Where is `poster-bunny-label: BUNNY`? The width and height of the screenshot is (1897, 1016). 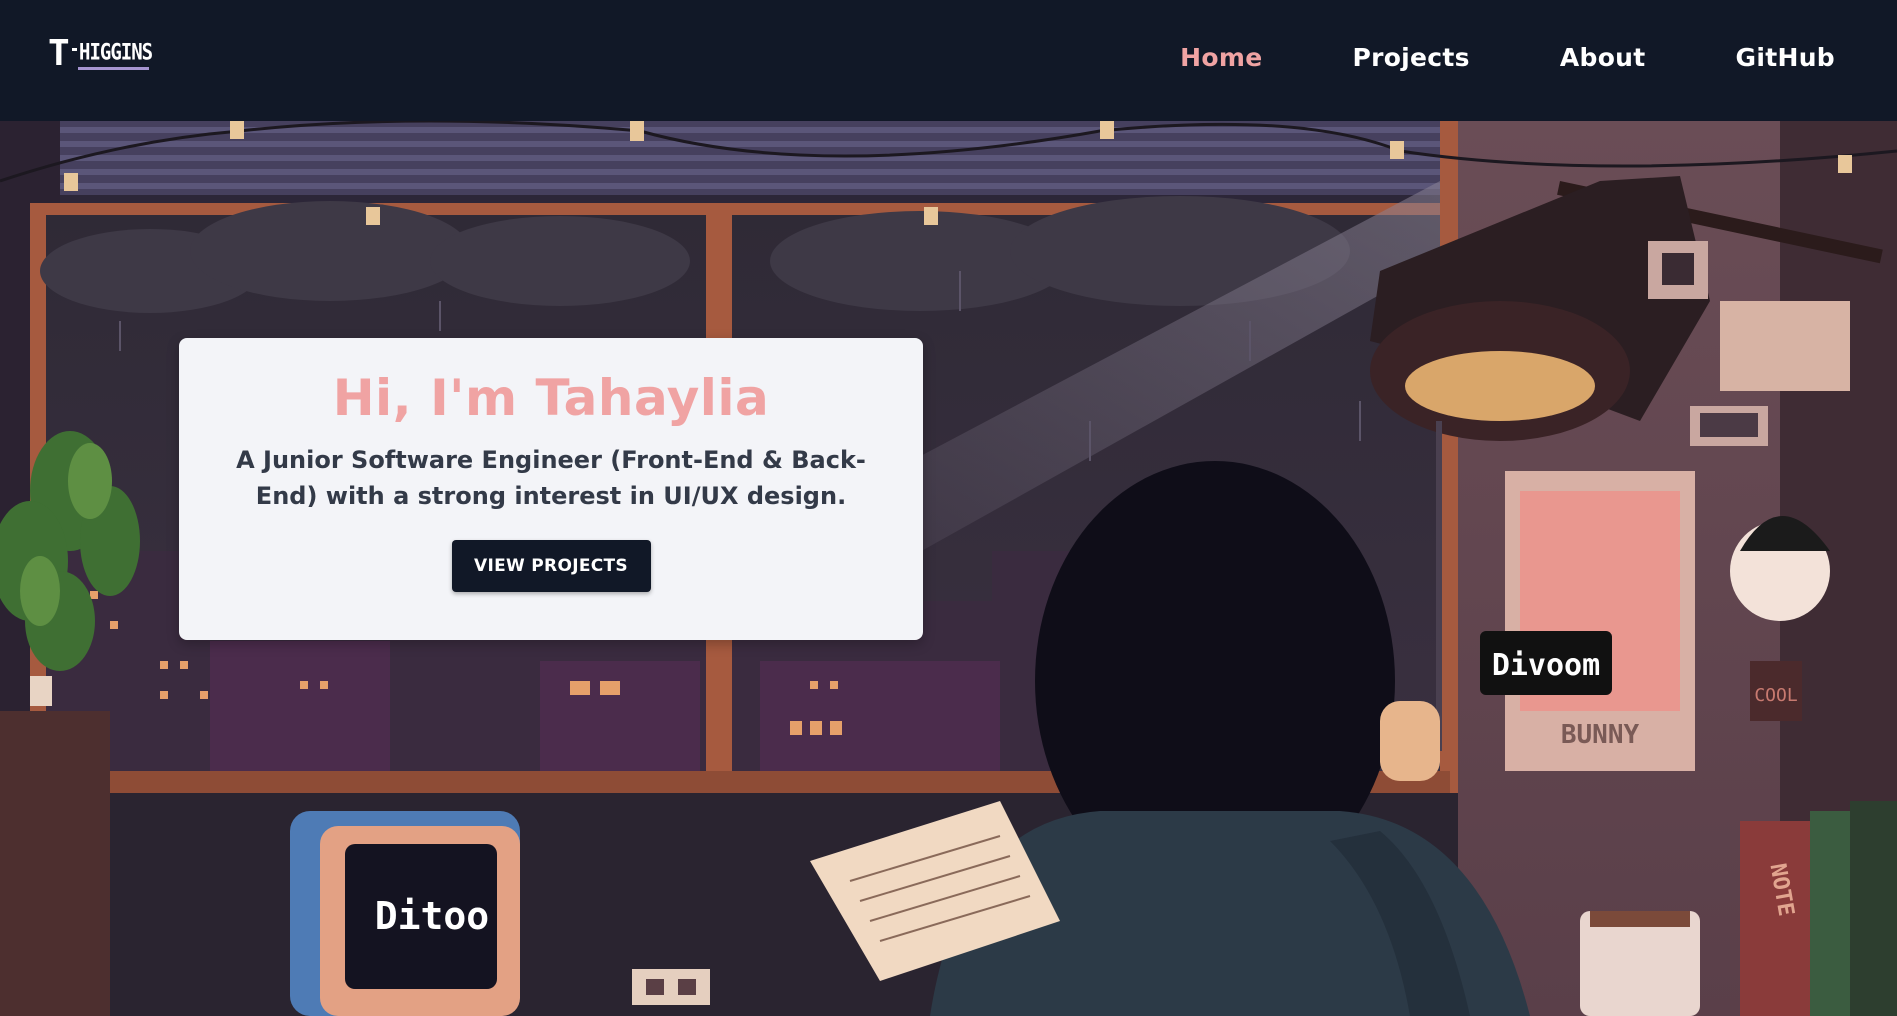 poster-bunny-label: BUNNY is located at coordinates (1600, 735).